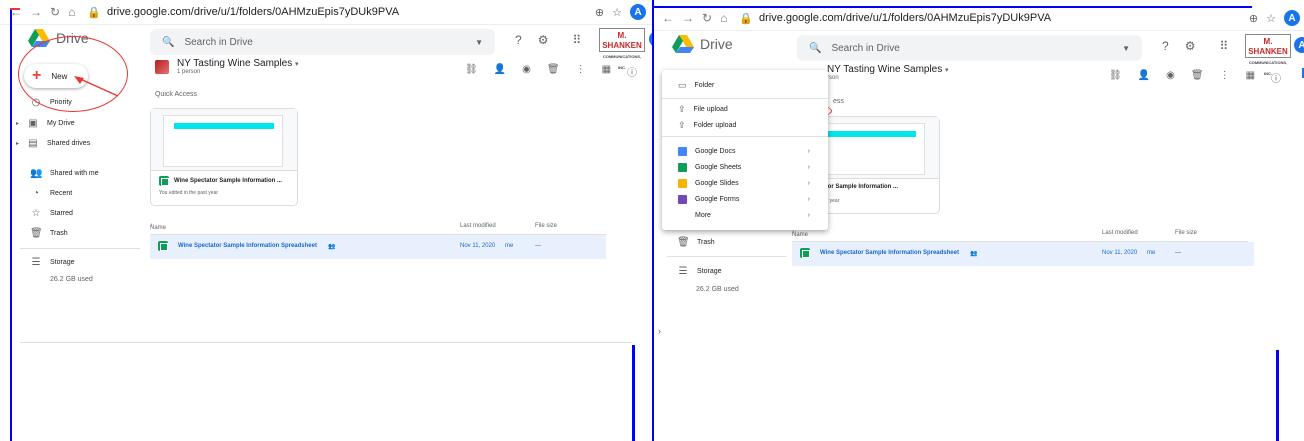  I want to click on folder-subtitle: rson, so click(833, 78).